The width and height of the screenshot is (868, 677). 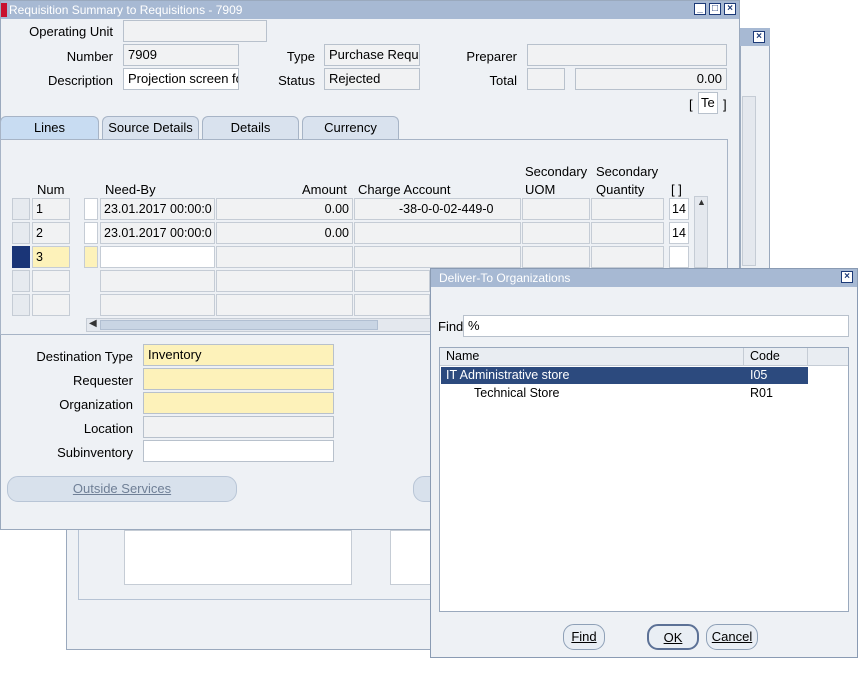 I want to click on subinventory-field, so click(x=238, y=451).